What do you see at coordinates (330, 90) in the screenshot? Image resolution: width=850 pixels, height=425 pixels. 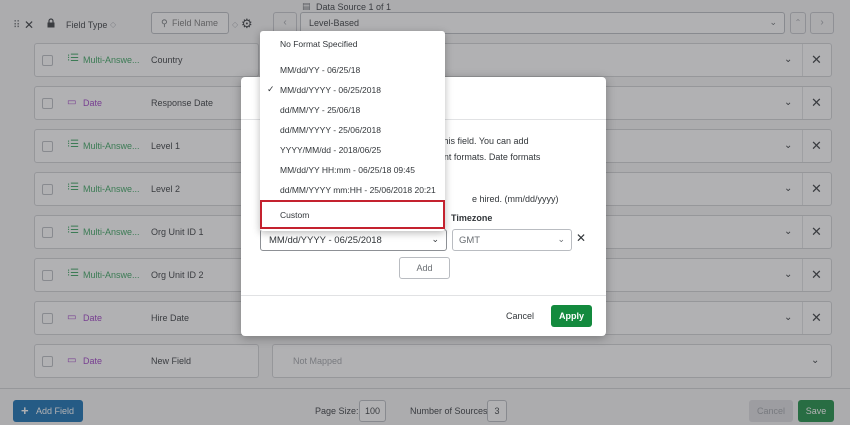 I see `dropdown-option-label: MM/dd/YYYY - 06/25/2018` at bounding box center [330, 90].